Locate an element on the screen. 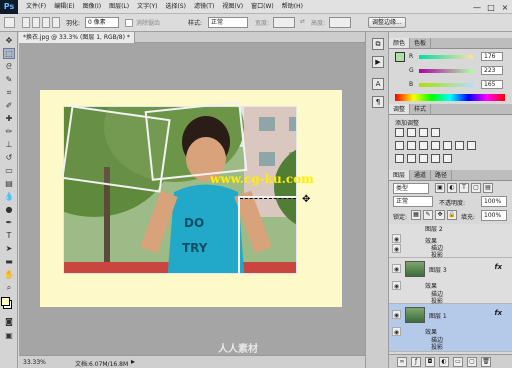  filter-smart-icon: ▤ is located at coordinates (488, 188).